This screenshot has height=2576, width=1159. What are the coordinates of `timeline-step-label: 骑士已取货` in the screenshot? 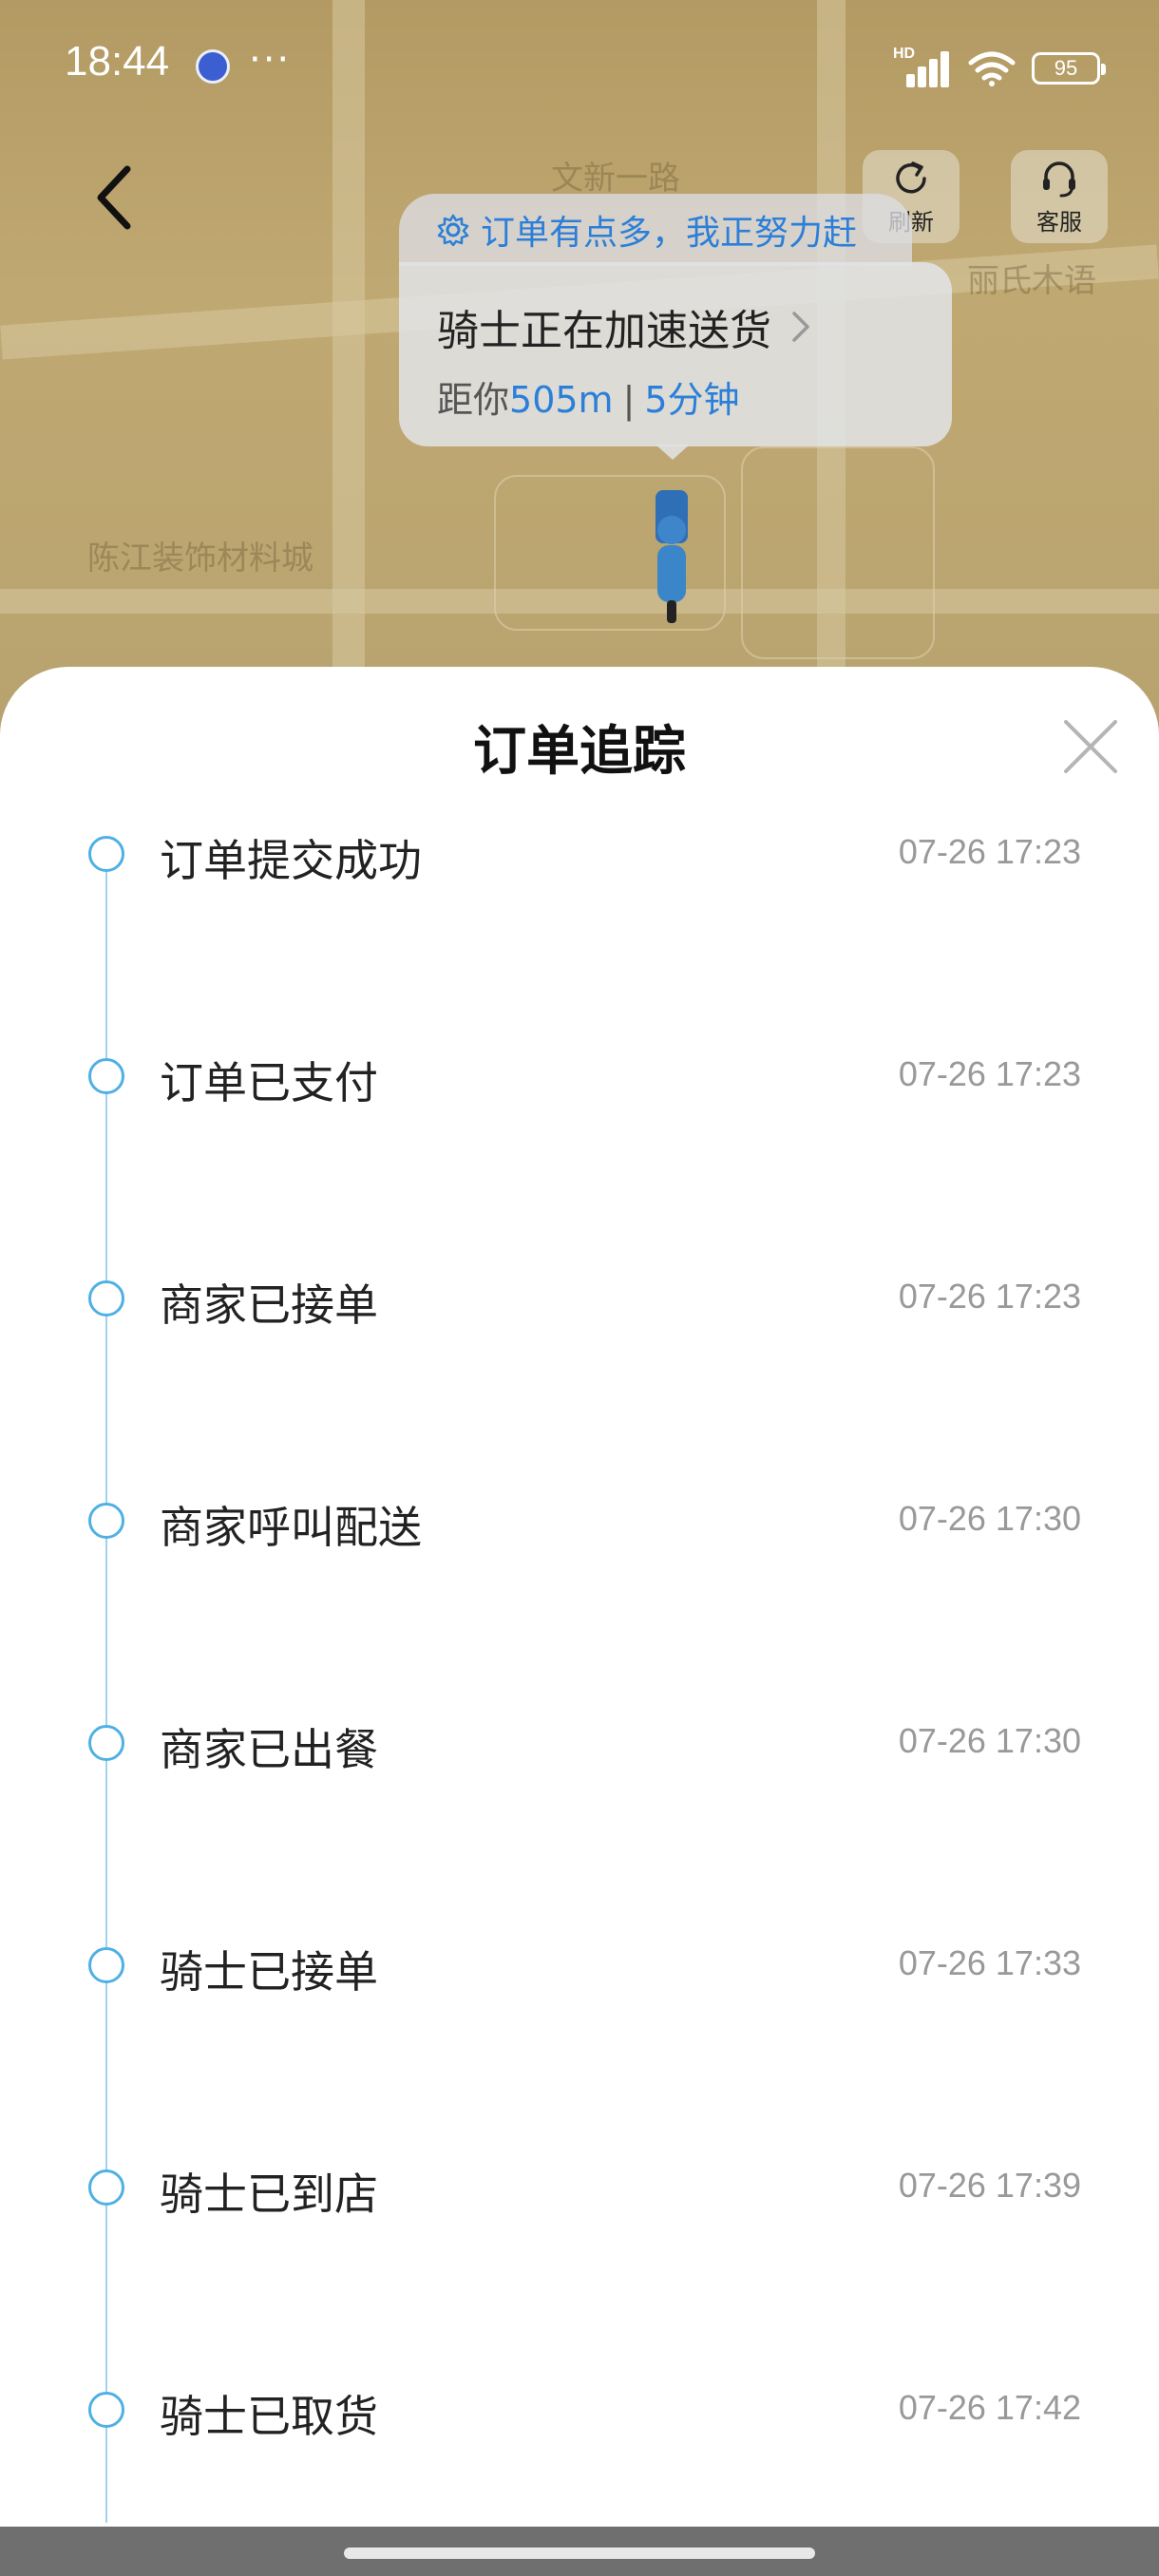 It's located at (269, 2416).